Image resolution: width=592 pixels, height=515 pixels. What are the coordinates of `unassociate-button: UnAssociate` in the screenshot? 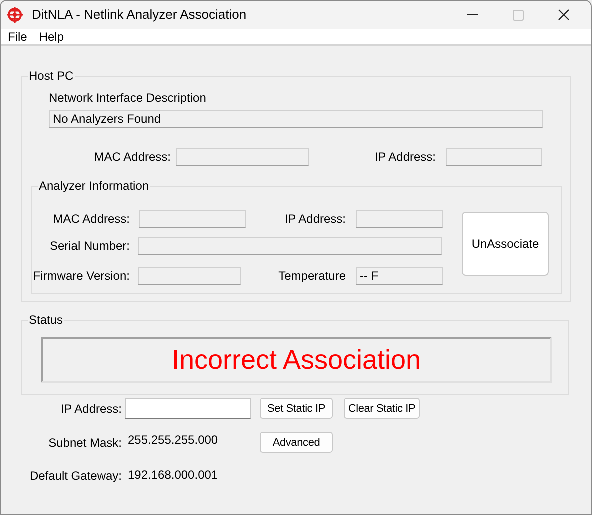 It's located at (505, 244).